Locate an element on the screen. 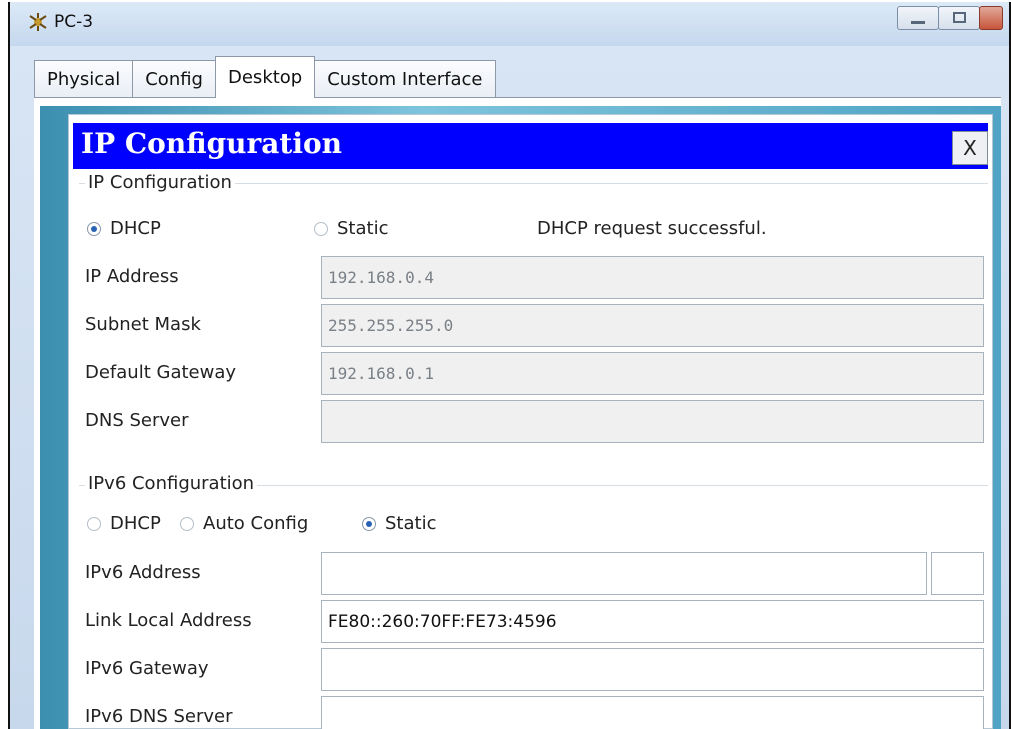 The height and width of the screenshot is (729, 1011). ipv6-gateway-label: IPv6 Gateway is located at coordinates (147, 668).